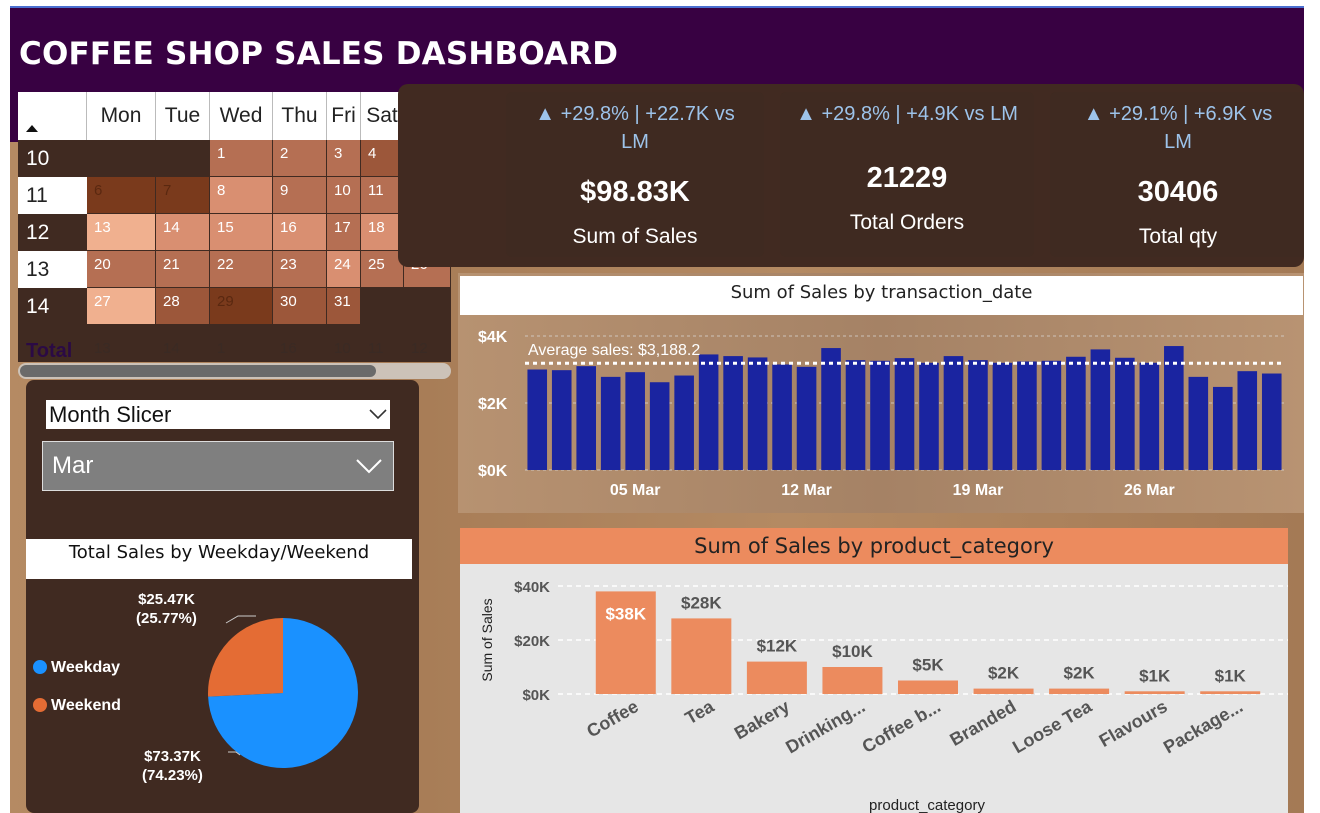 This screenshot has width=1320, height=813. I want to click on bar-26-Mar, so click(1149, 416).